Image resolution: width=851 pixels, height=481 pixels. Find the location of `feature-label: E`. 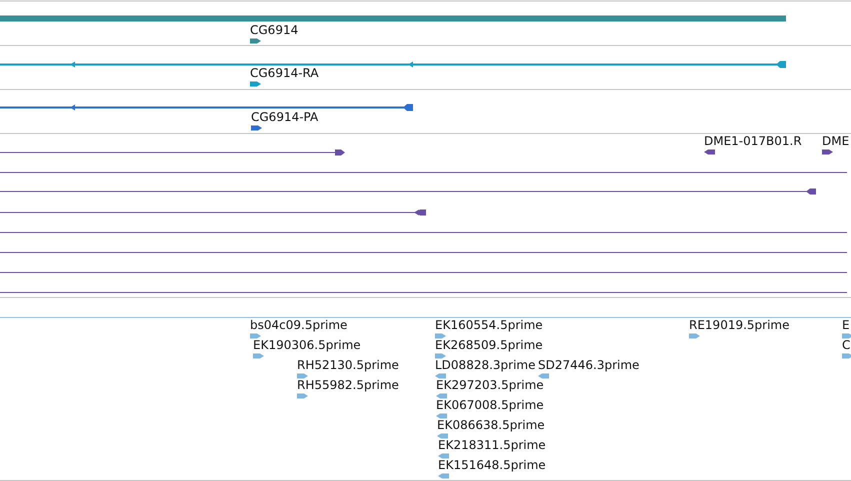

feature-label: E is located at coordinates (846, 325).